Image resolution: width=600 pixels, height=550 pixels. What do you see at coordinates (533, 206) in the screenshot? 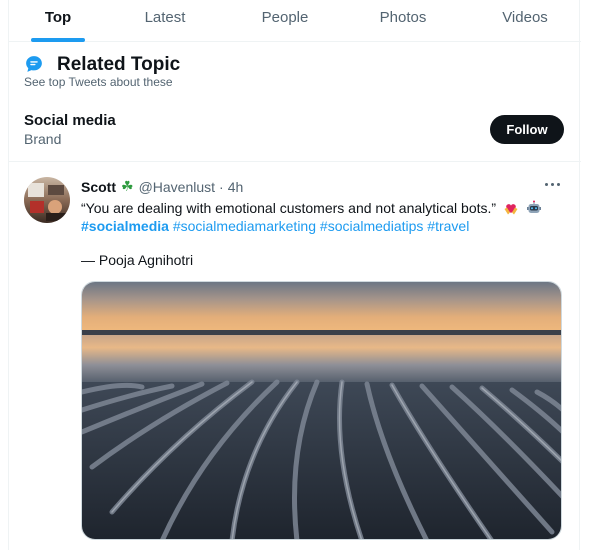
I see `robot-icon` at bounding box center [533, 206].